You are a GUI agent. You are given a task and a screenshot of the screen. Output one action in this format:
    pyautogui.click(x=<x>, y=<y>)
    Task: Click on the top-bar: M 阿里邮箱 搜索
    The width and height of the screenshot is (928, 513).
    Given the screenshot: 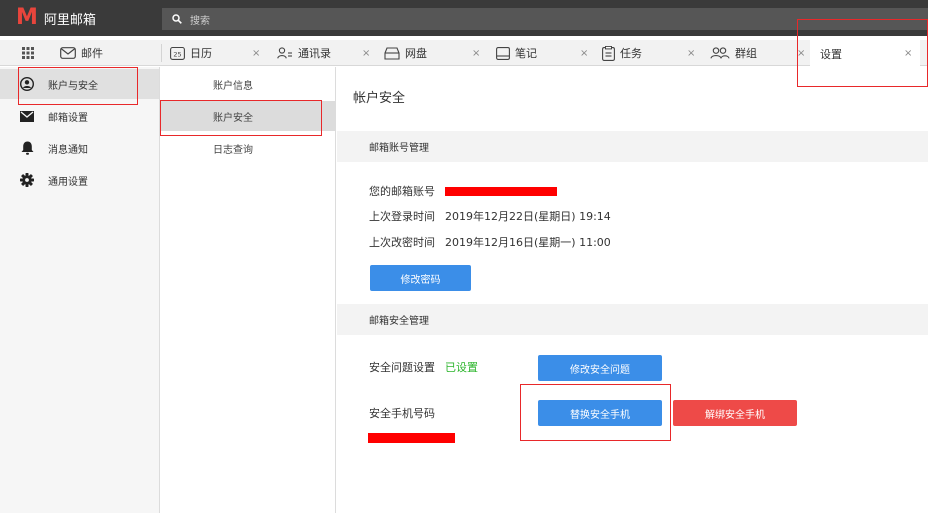 What is the action you would take?
    pyautogui.click(x=464, y=18)
    